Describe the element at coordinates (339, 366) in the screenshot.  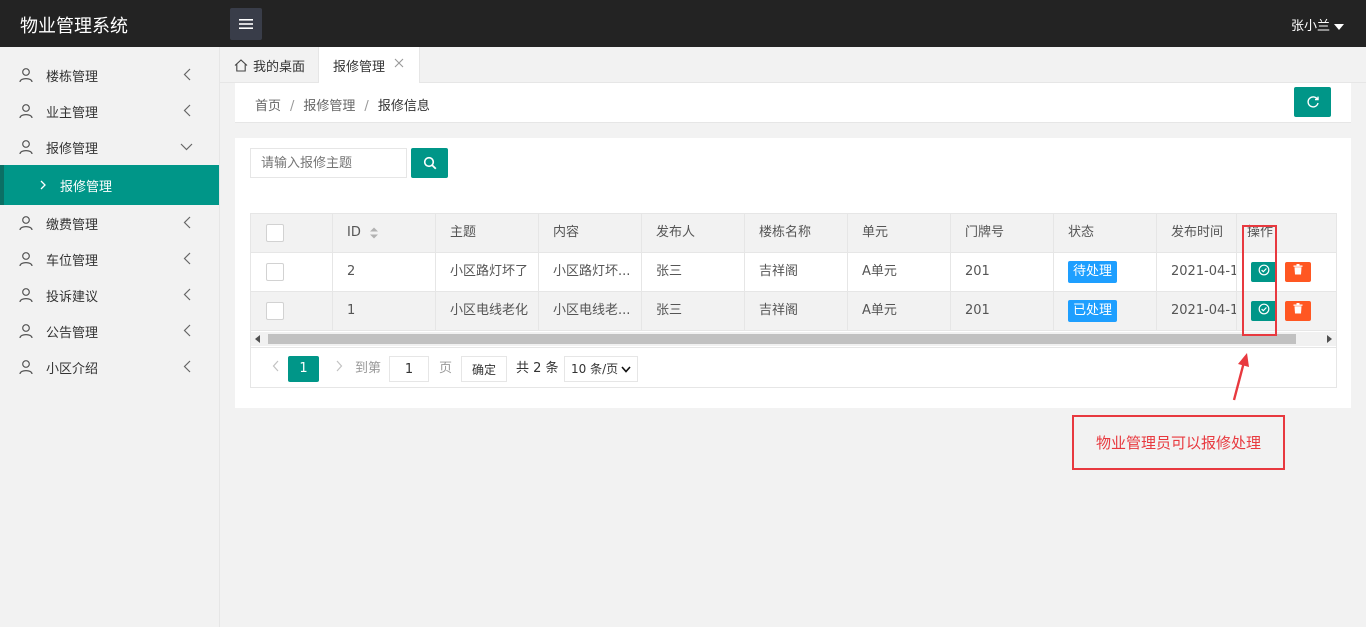
I see `chevron-right-icon` at that location.